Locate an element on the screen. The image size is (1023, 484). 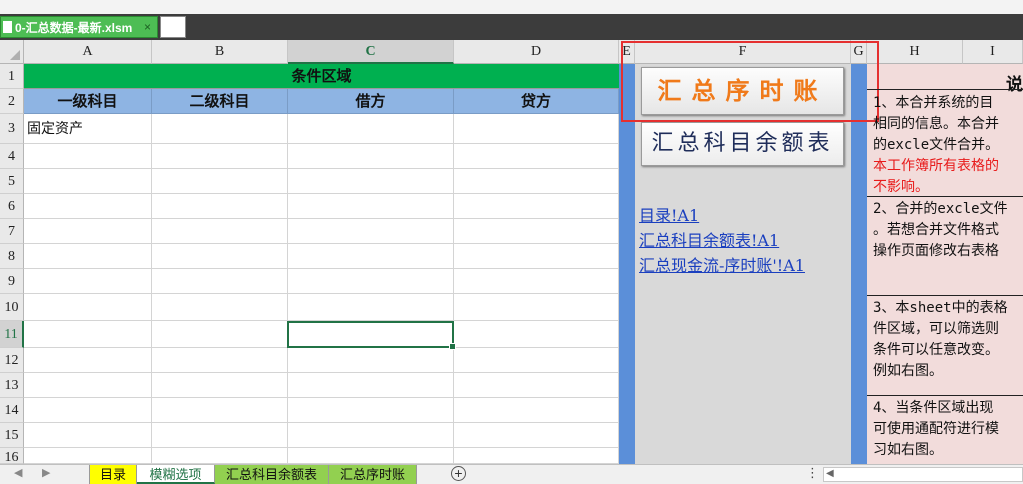
row-header: 15 is located at coordinates (12, 435).